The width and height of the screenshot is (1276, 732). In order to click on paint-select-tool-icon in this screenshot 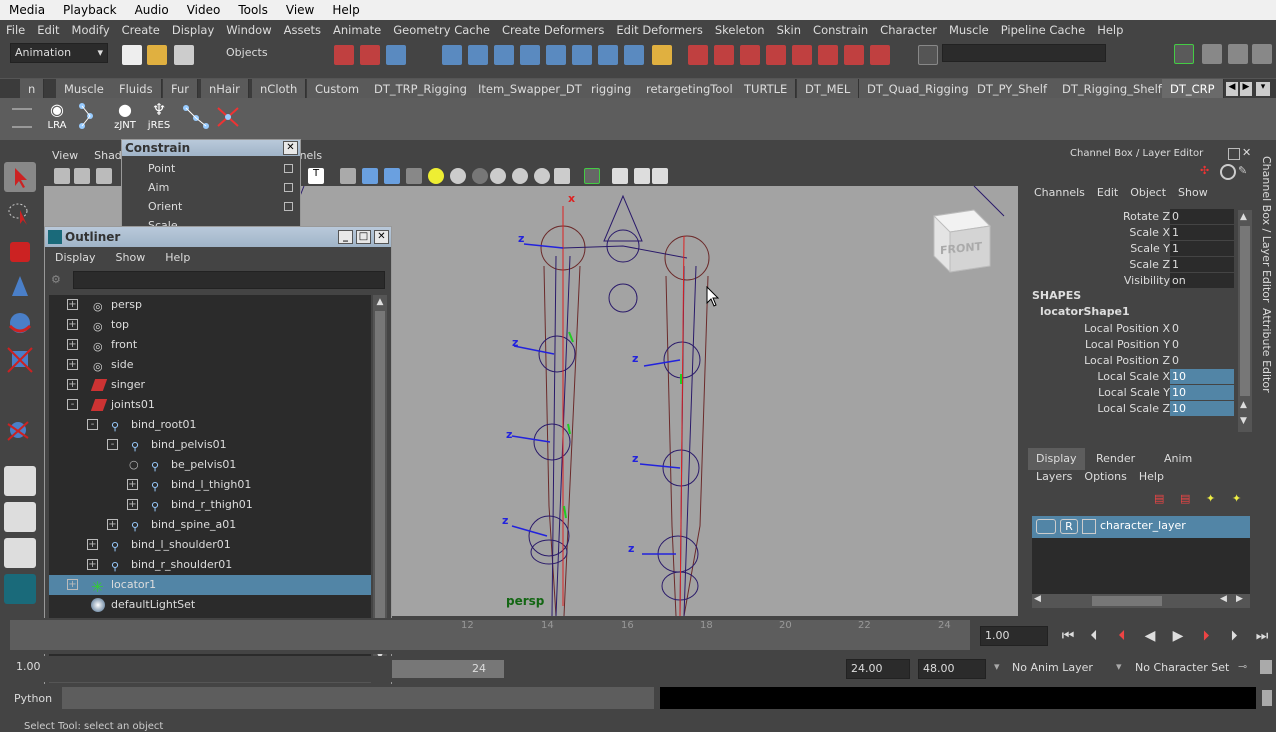, I will do `click(20, 251)`.